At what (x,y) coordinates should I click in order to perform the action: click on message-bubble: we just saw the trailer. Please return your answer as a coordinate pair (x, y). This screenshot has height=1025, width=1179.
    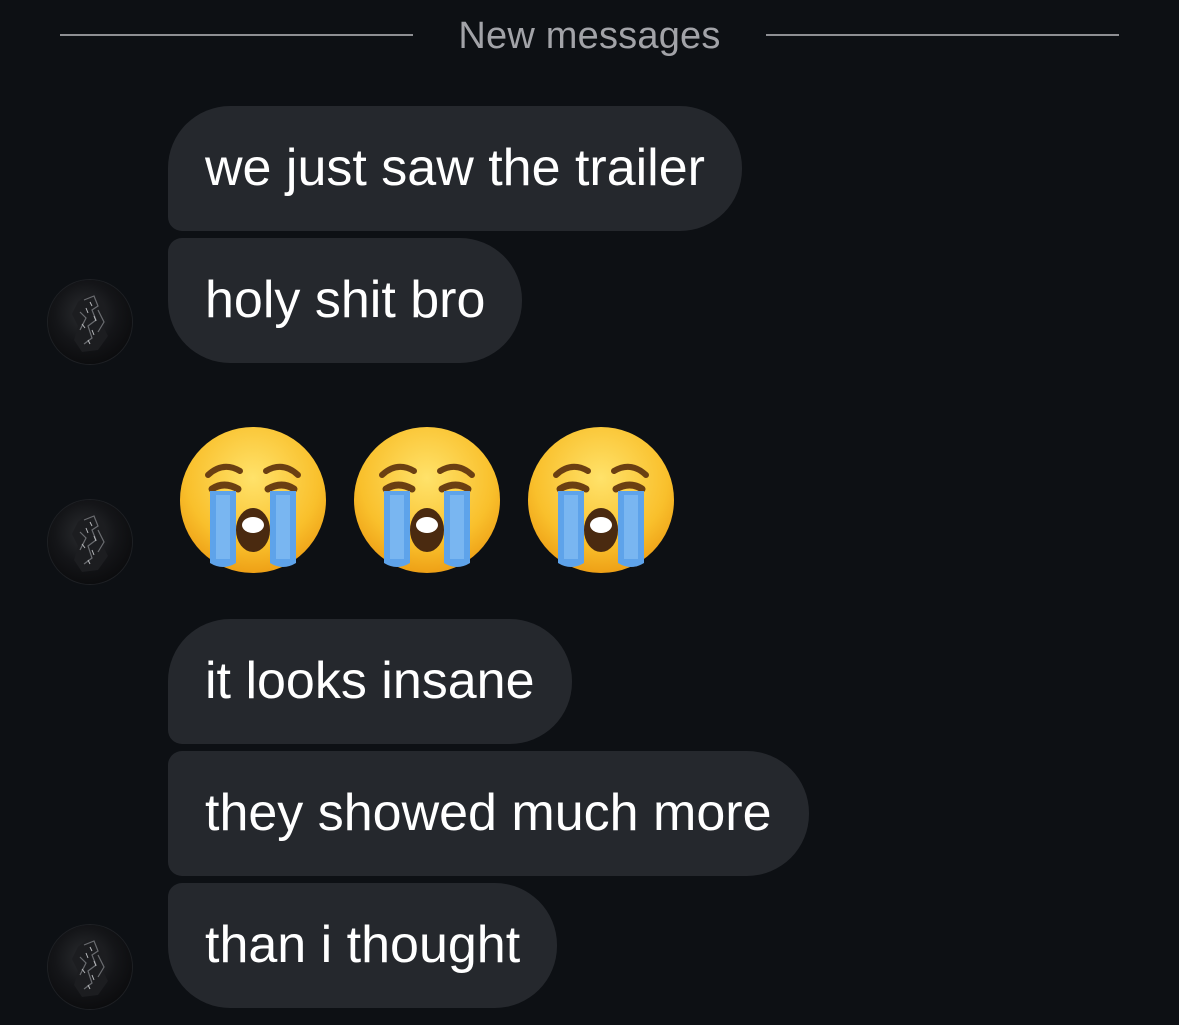
    Looking at the image, I should click on (455, 168).